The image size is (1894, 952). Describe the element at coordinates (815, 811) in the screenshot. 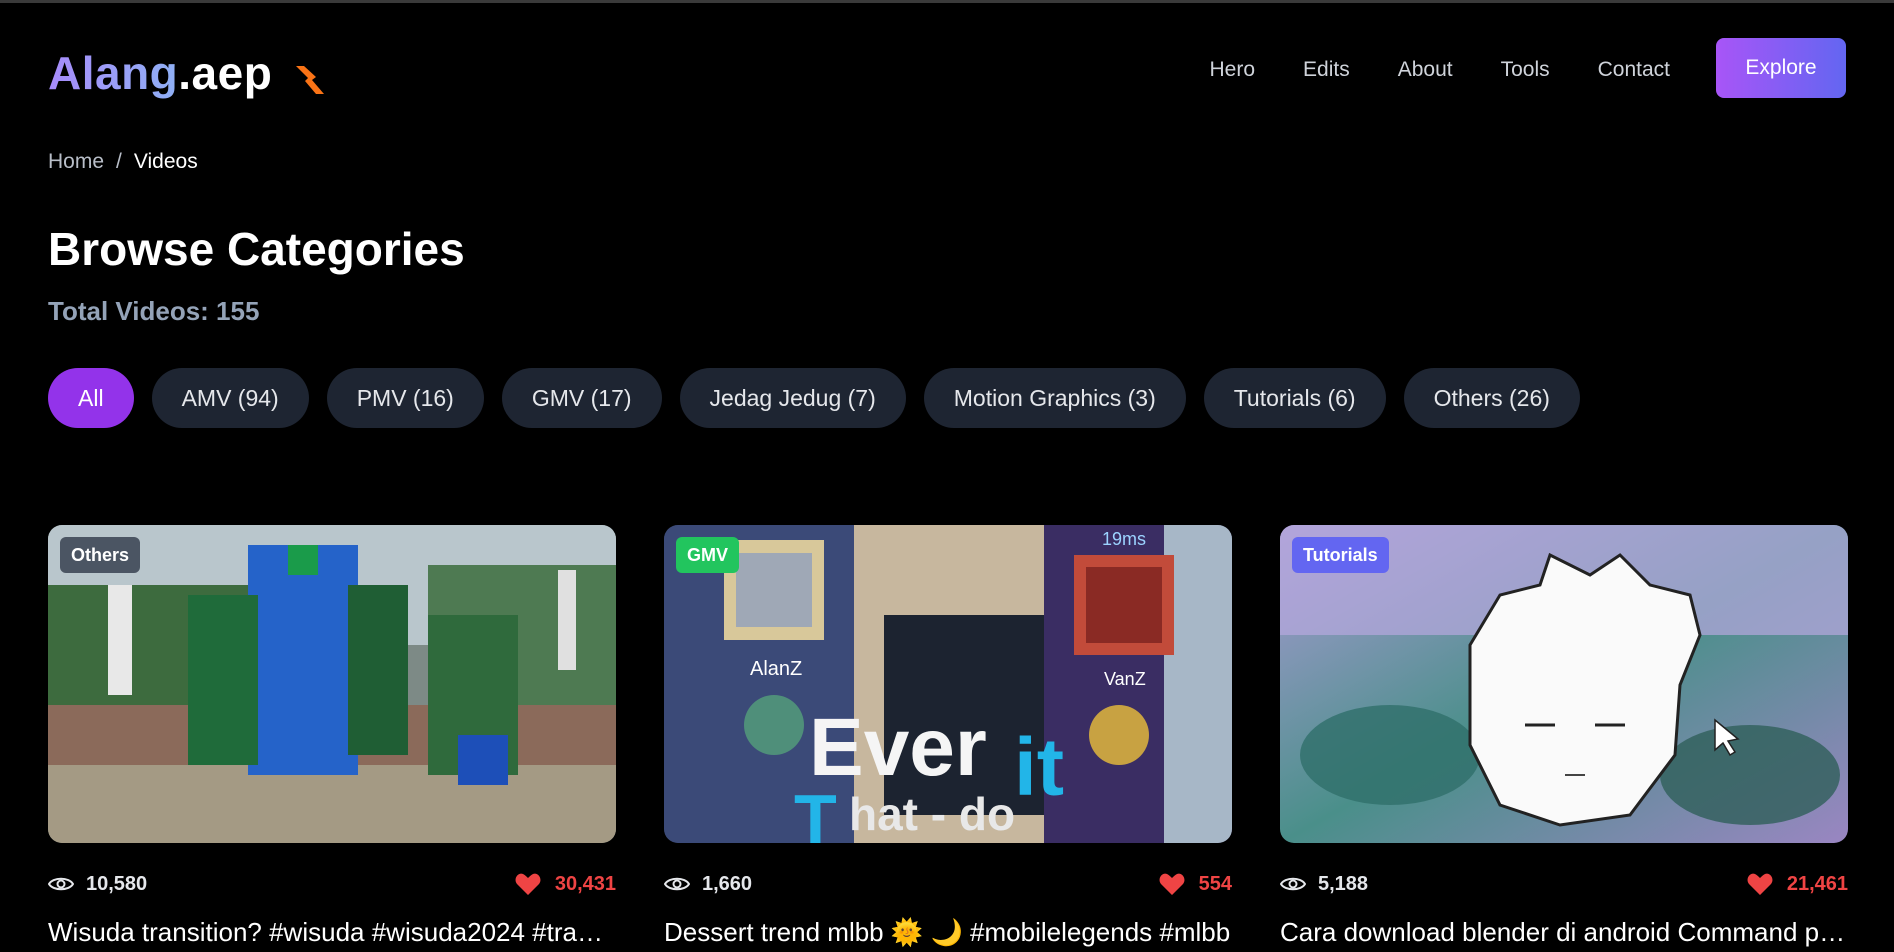

I see `svg-text: T` at that location.